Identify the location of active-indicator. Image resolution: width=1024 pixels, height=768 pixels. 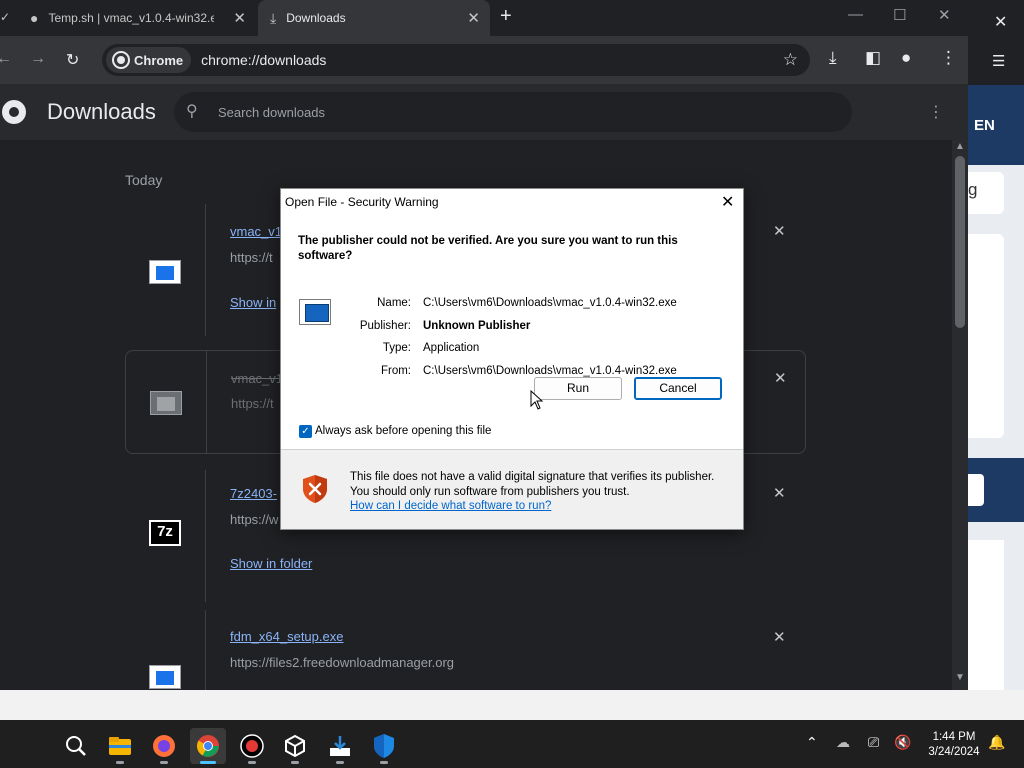
(208, 762).